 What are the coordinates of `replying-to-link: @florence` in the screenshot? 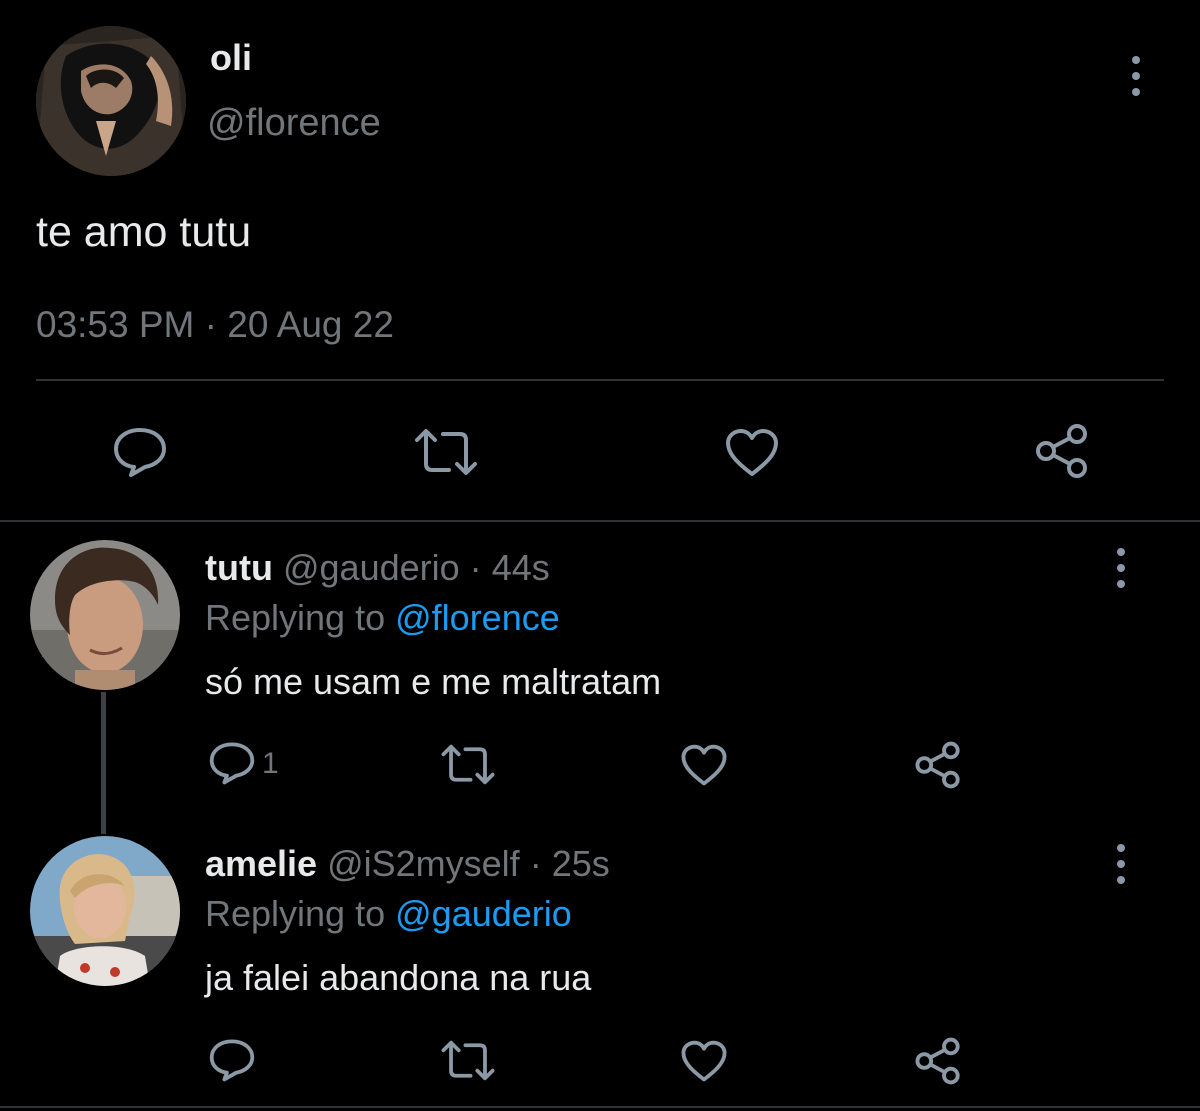 It's located at (477, 617).